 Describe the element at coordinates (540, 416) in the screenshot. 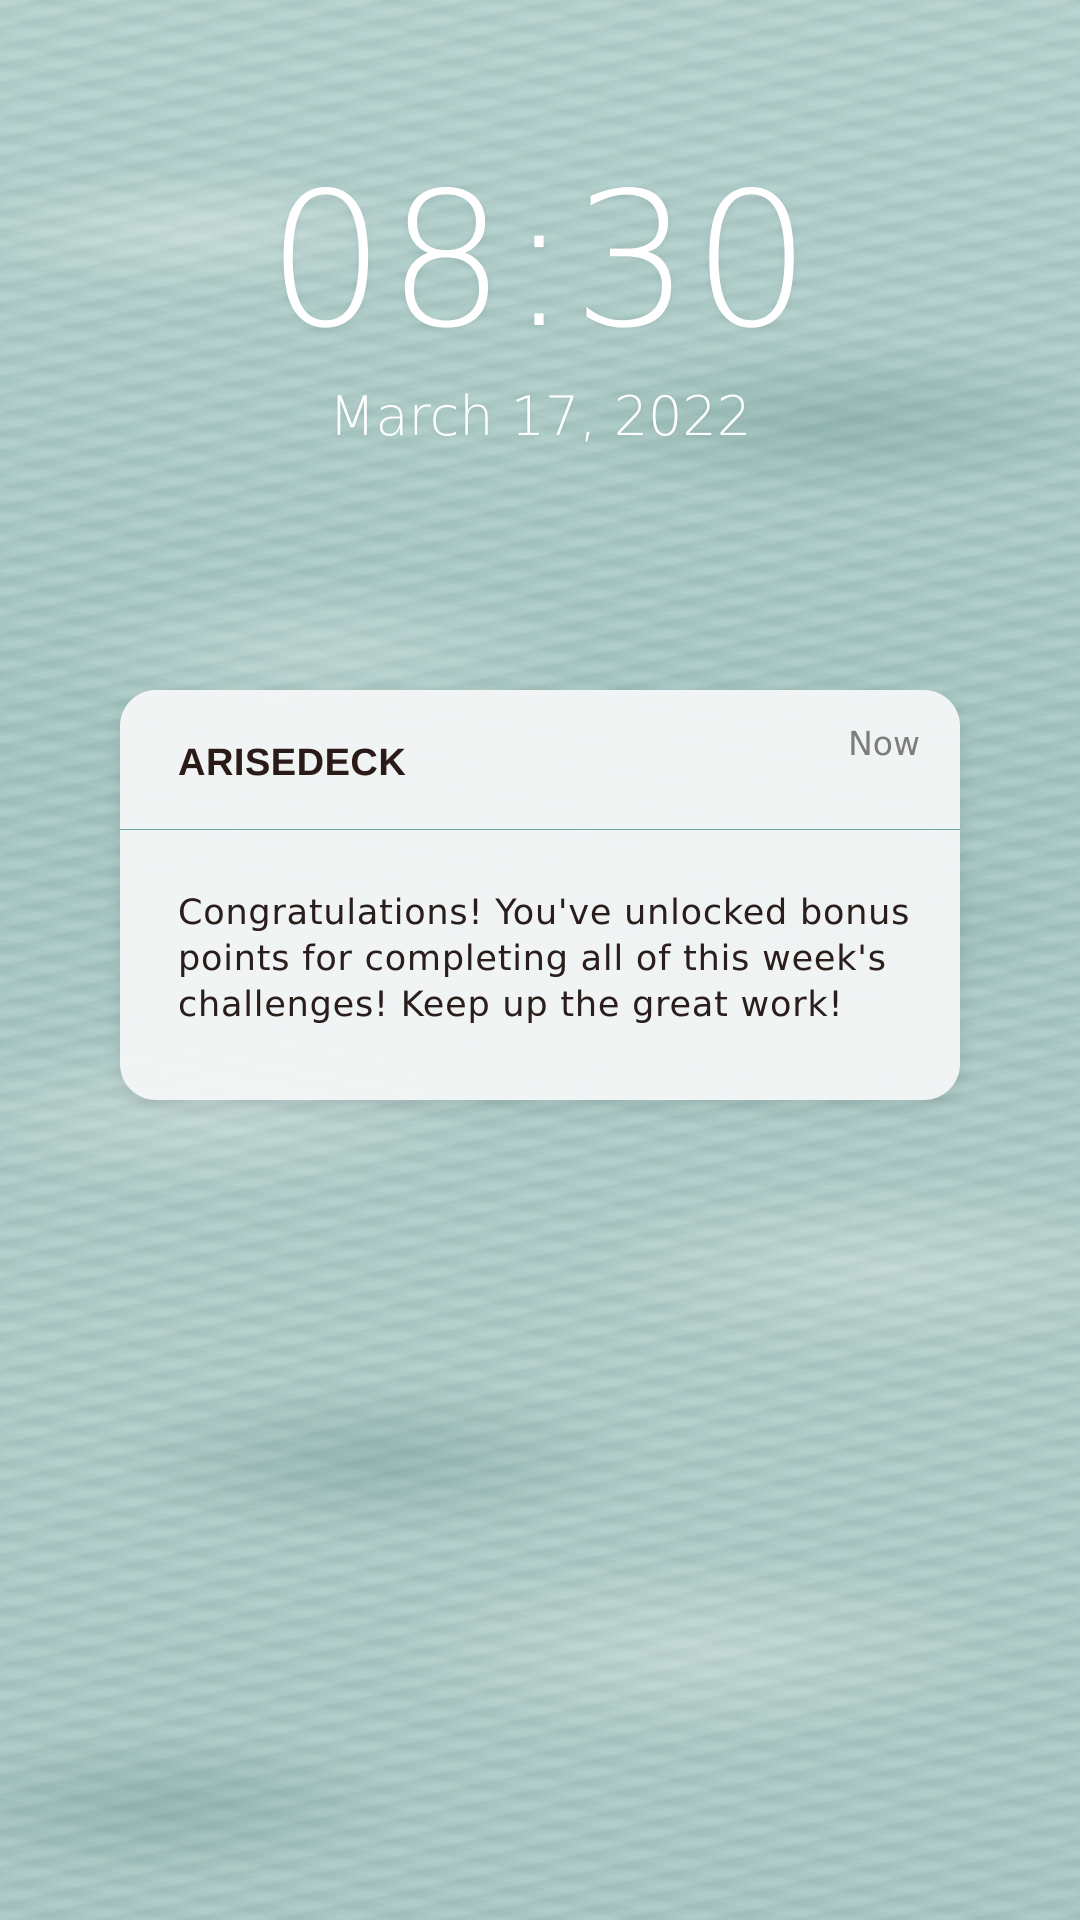

I see `lockscreen-date: March 17, 2022` at that location.